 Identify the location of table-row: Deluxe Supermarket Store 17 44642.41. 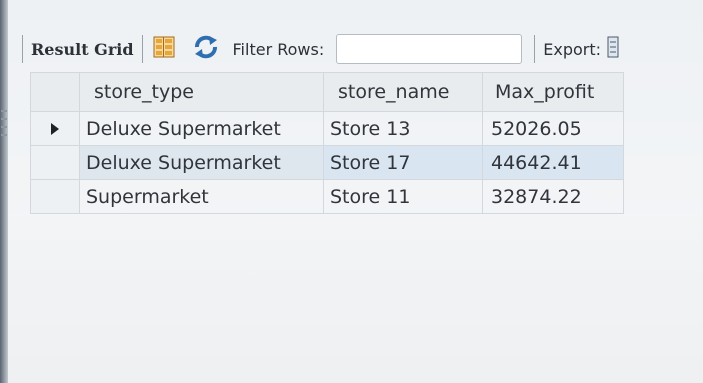
(327, 162).